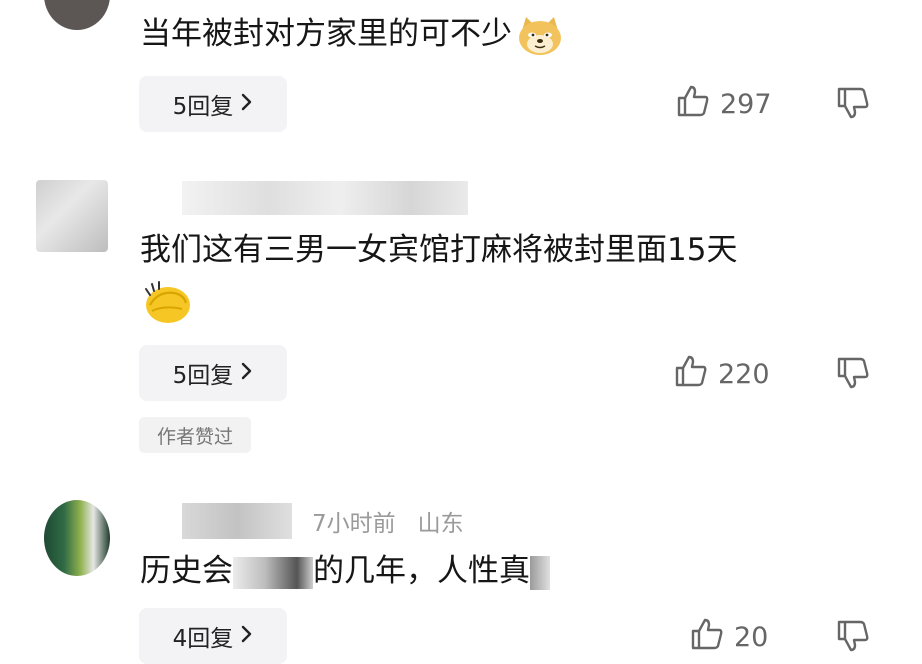  I want to click on comment-text: 历史会 的几年，人性真, so click(345, 571).